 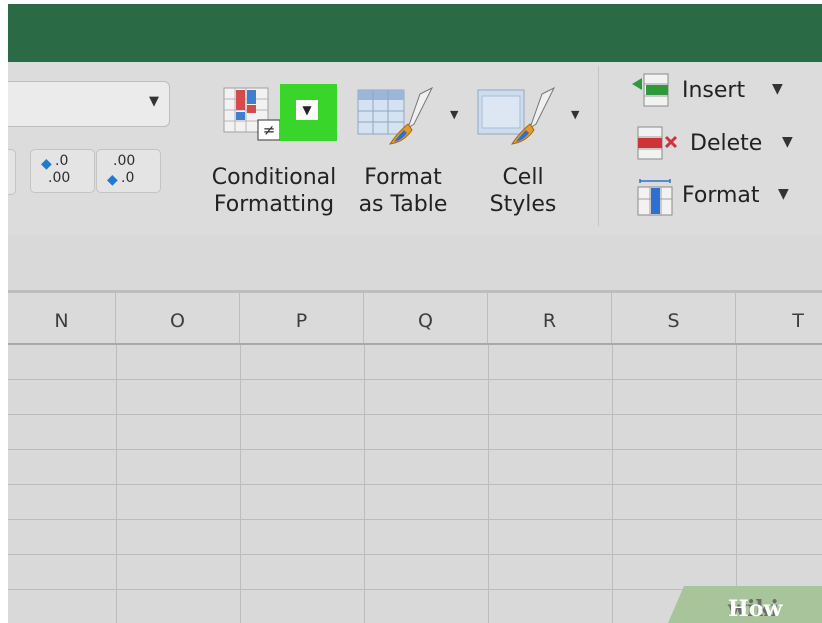 What do you see at coordinates (59, 178) in the screenshot?
I see `increase-decimal-bottom: .00` at bounding box center [59, 178].